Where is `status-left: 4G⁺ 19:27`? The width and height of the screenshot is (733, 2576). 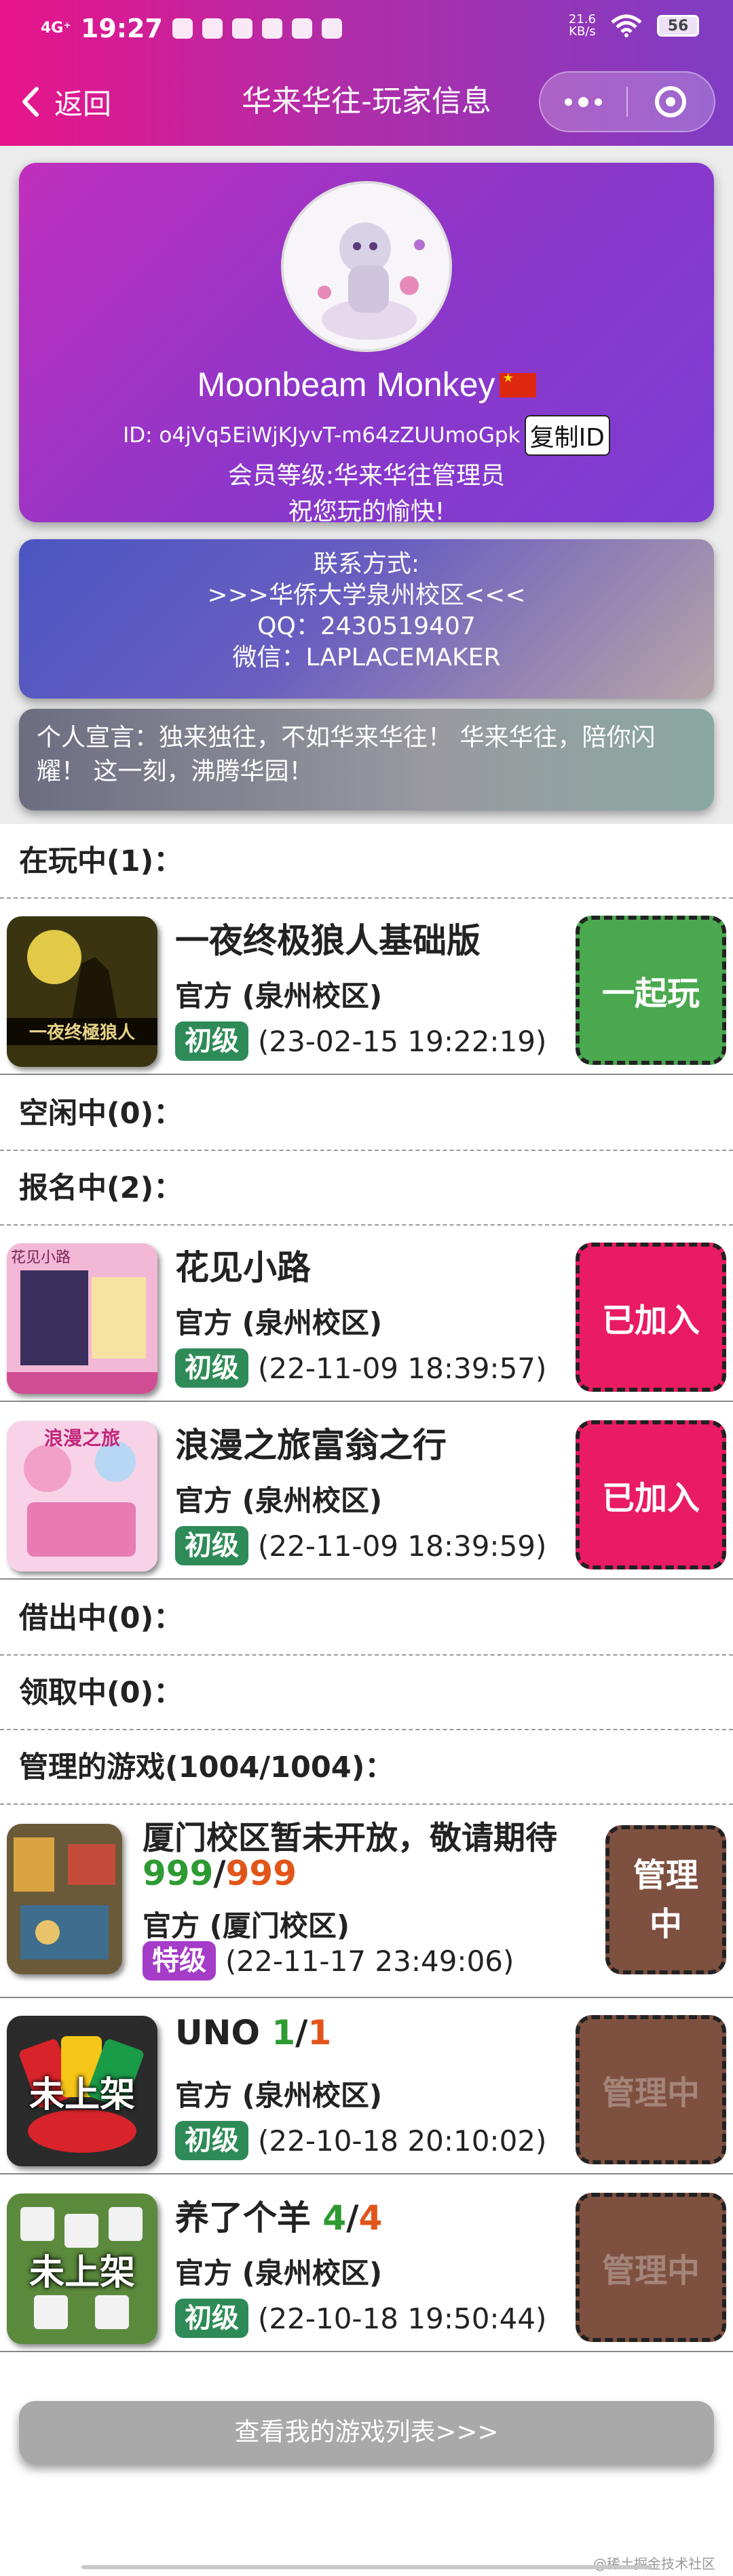 status-left: 4G⁺ 19:27 is located at coordinates (191, 28).